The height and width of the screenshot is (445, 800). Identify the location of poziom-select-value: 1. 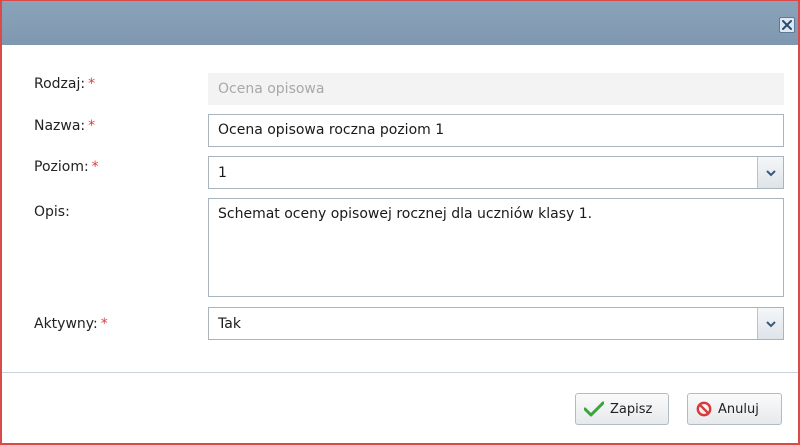
(222, 173).